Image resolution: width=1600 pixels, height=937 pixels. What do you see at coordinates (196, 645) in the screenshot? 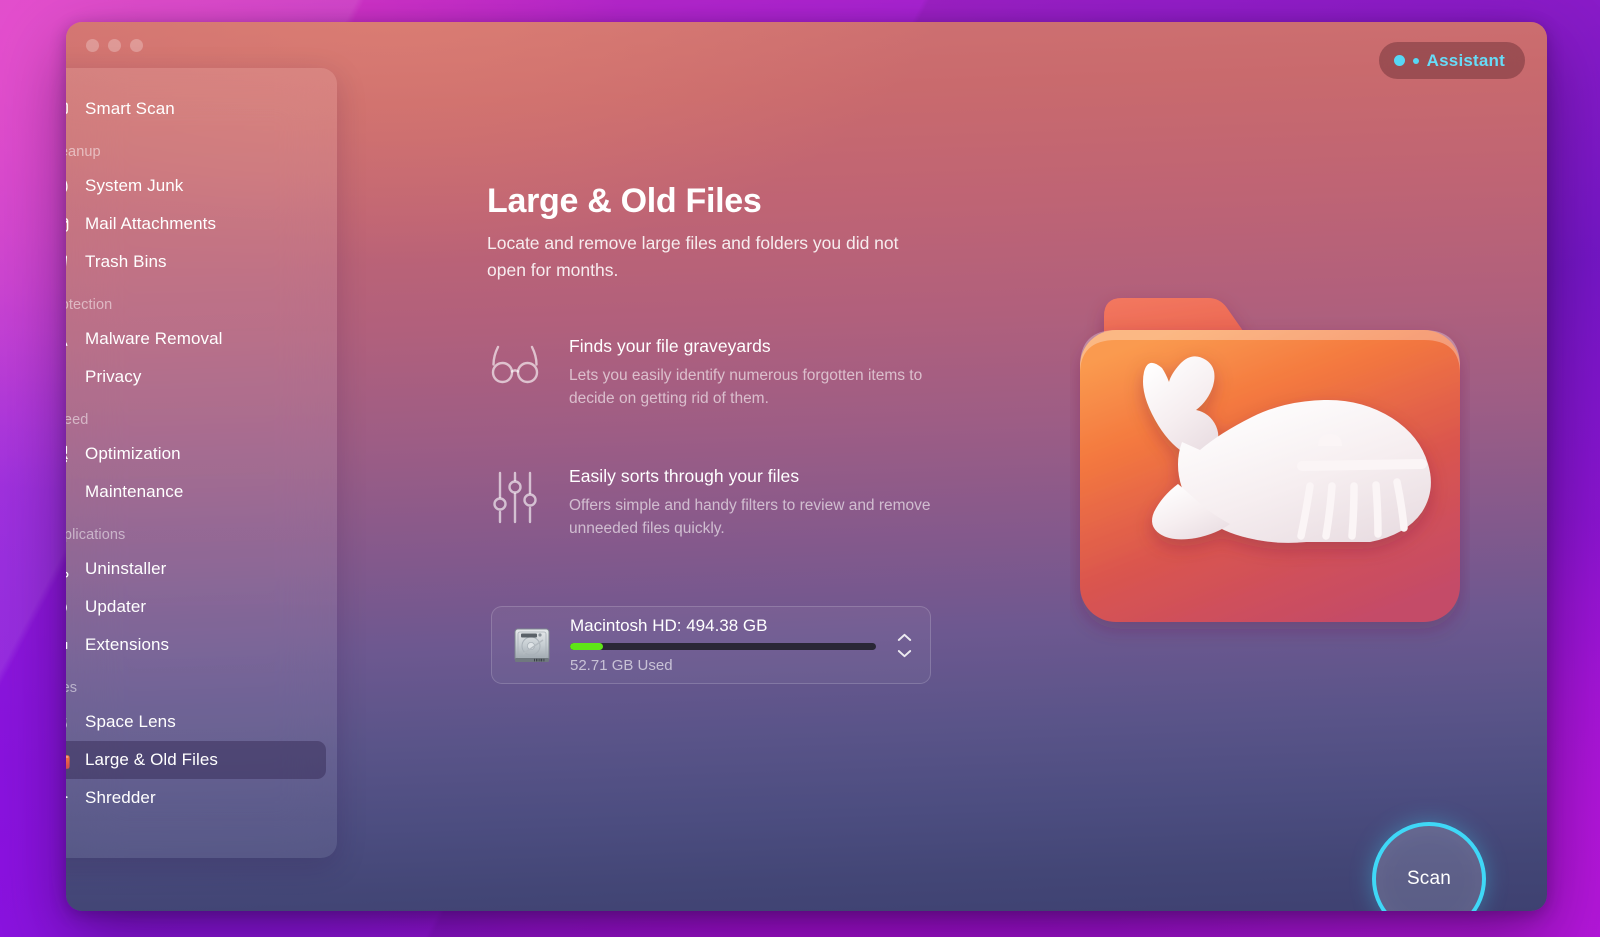
I see `sidebar-item-extensions: Extensions` at bounding box center [196, 645].